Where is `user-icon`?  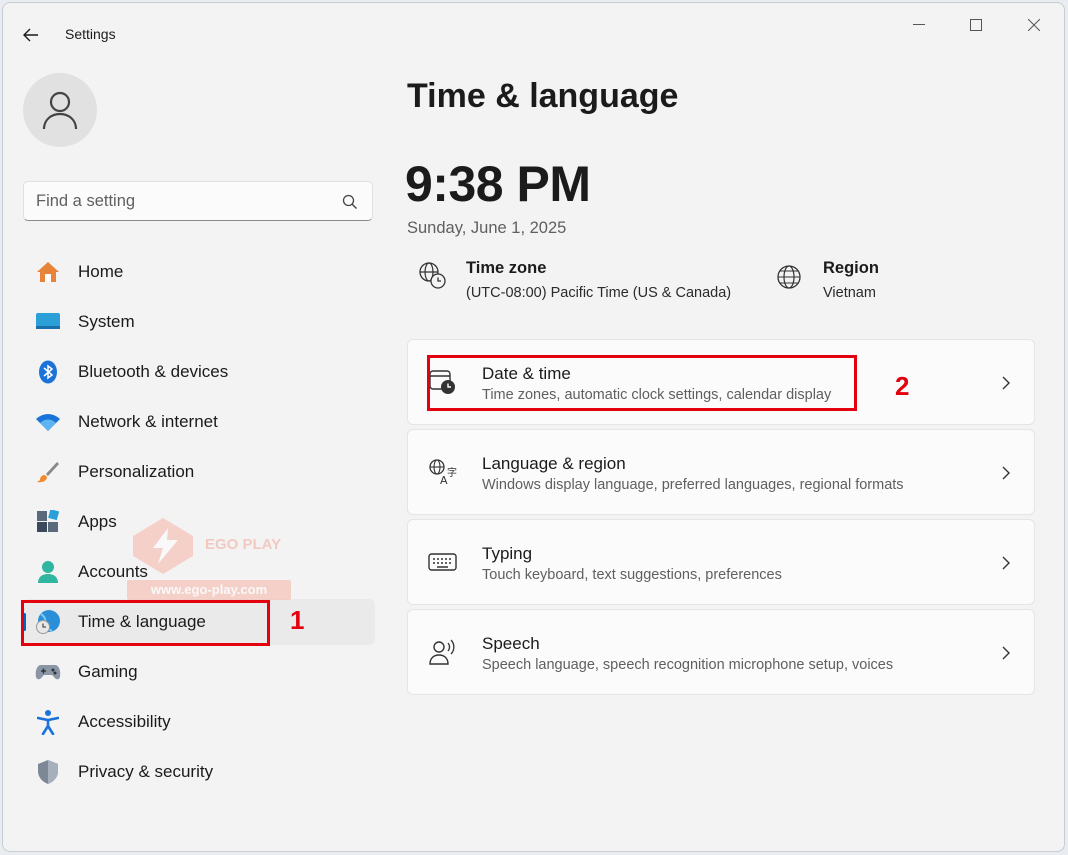 user-icon is located at coordinates (60, 110).